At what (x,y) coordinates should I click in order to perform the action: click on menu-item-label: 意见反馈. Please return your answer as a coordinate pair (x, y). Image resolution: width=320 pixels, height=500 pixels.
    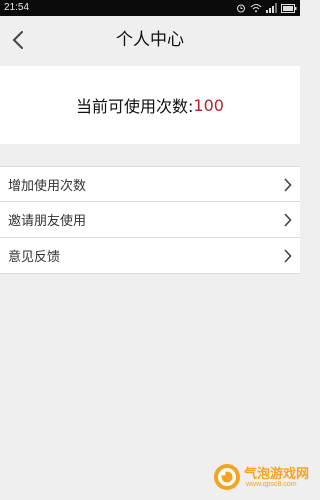
    Looking at the image, I should click on (34, 257).